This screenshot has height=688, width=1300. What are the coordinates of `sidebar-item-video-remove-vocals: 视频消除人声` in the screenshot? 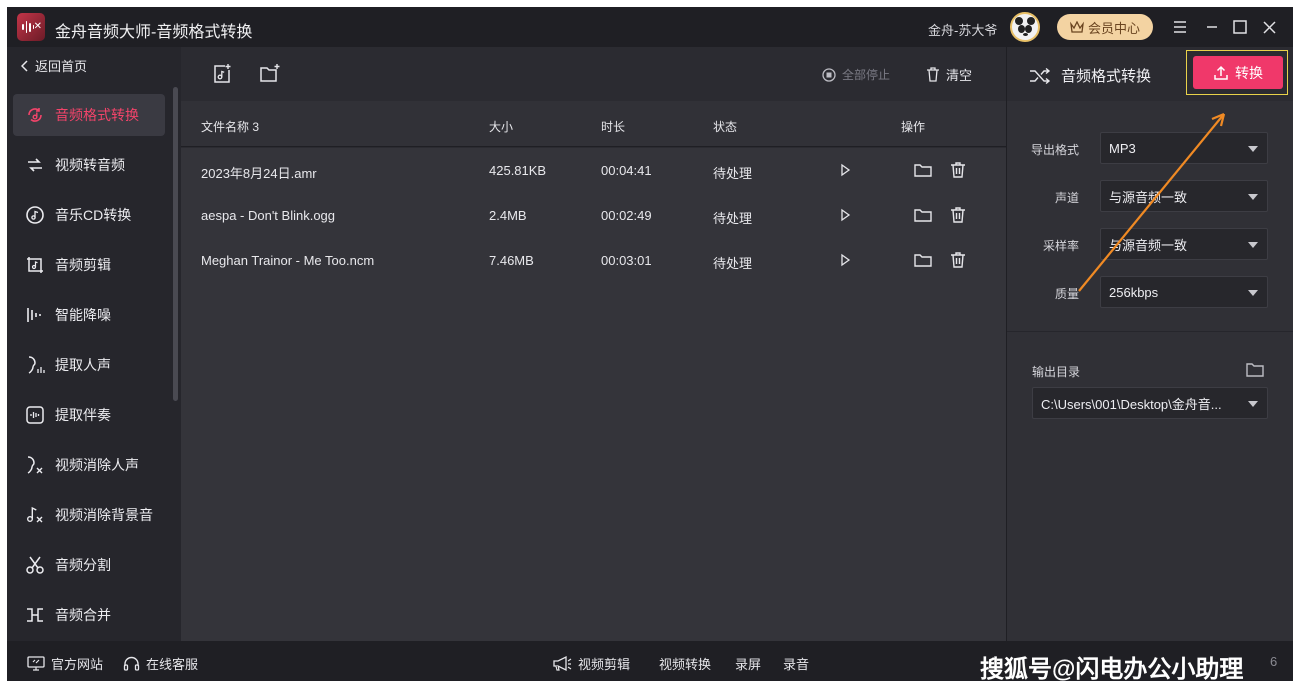 It's located at (89, 465).